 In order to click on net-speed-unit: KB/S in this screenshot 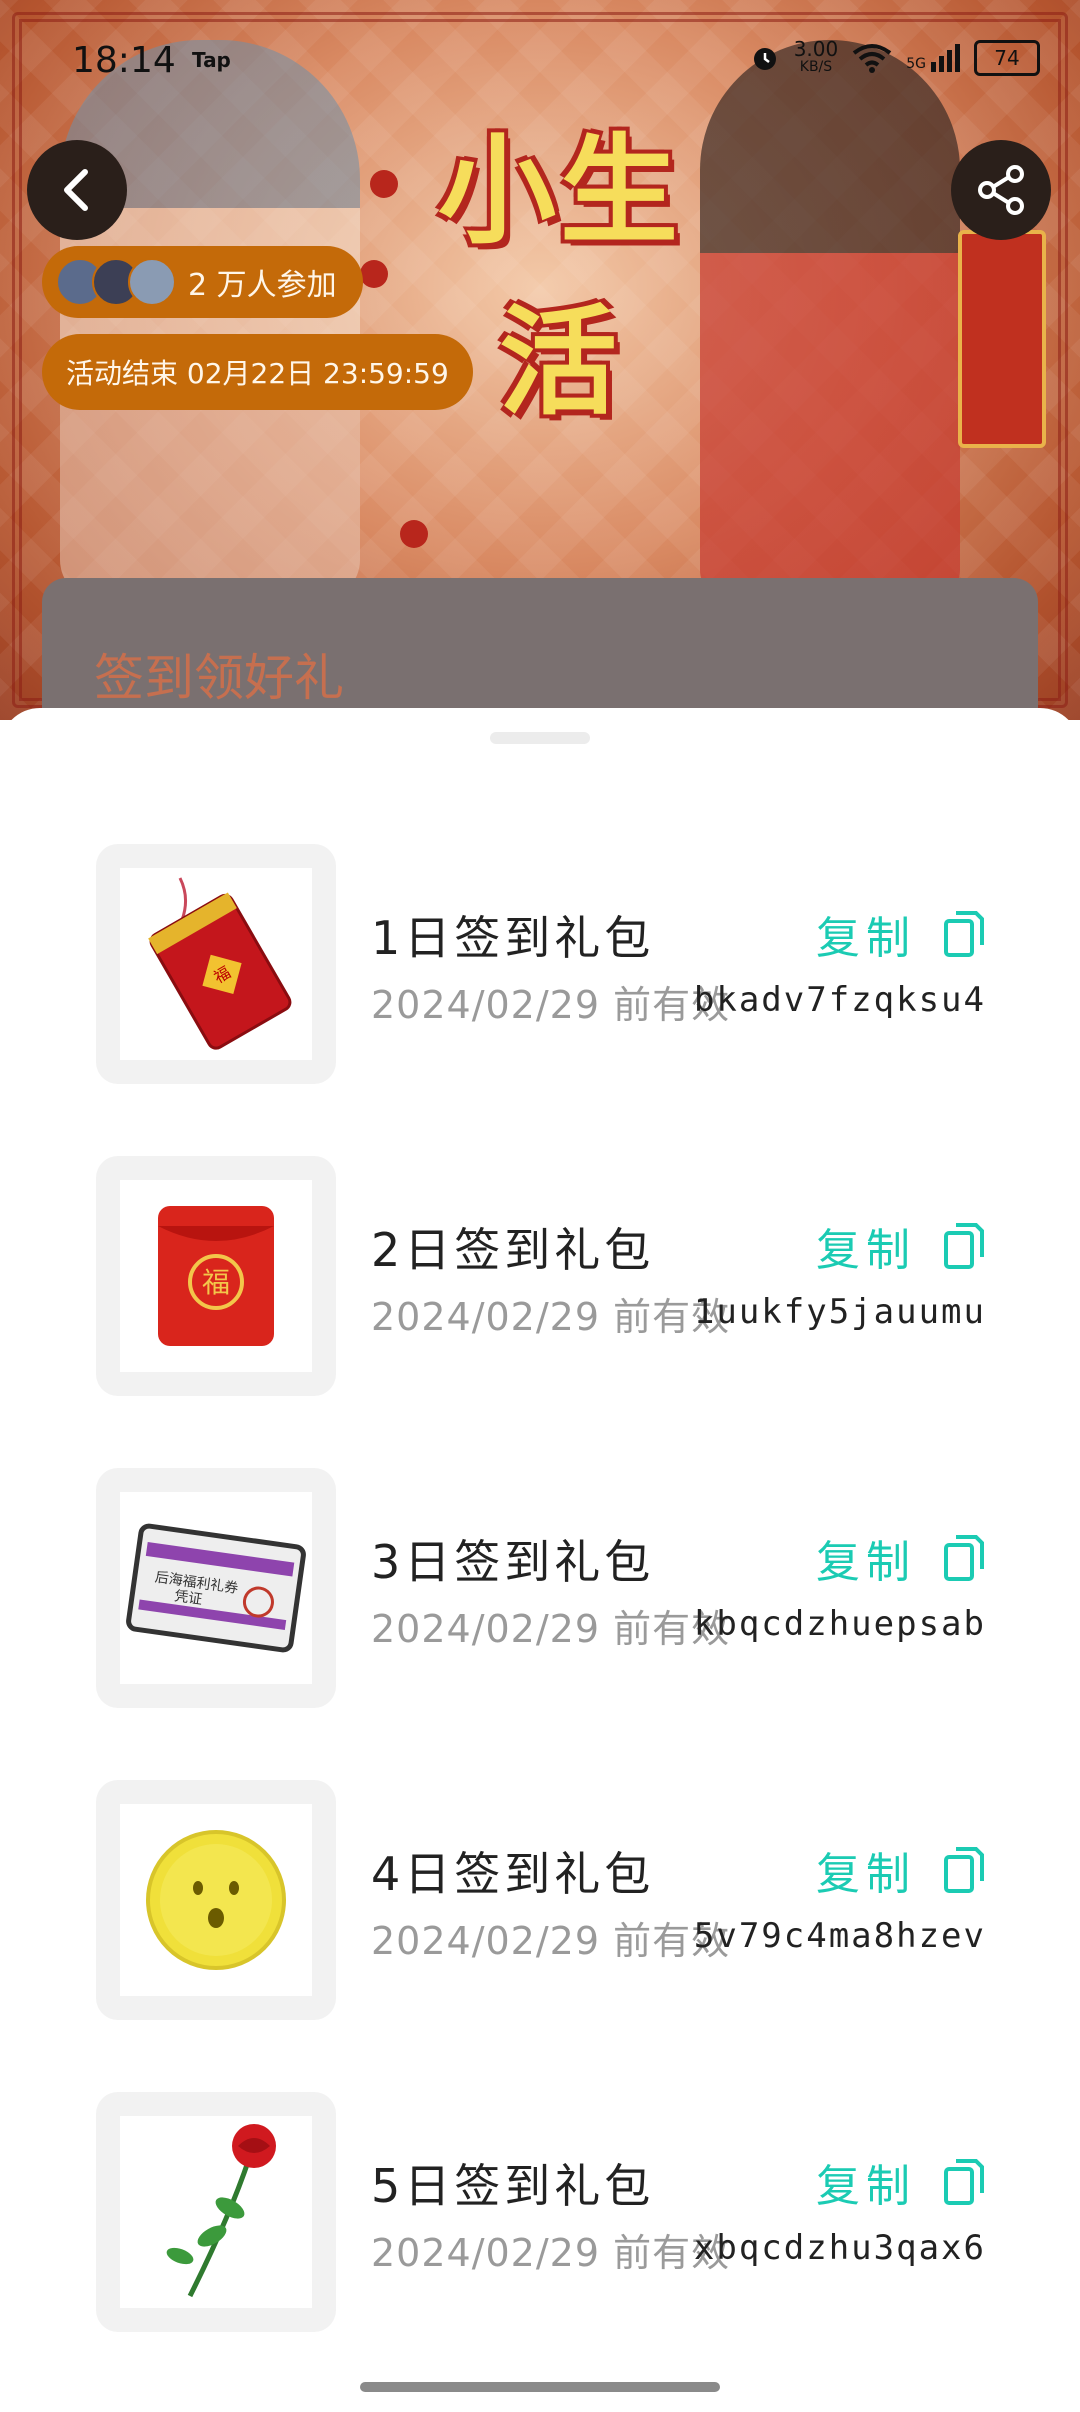, I will do `click(816, 67)`.